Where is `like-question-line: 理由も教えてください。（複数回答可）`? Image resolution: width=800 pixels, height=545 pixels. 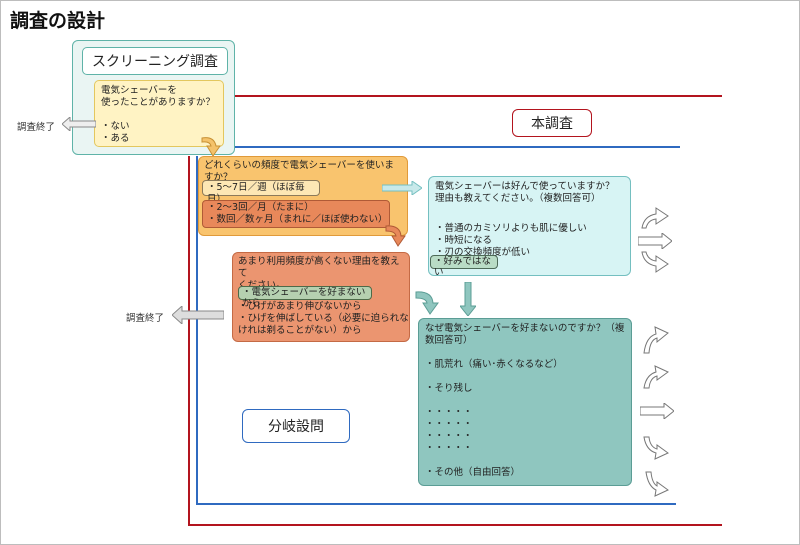
like-question-line: 理由も教えてください。（複数回答可） is located at coordinates (518, 198).